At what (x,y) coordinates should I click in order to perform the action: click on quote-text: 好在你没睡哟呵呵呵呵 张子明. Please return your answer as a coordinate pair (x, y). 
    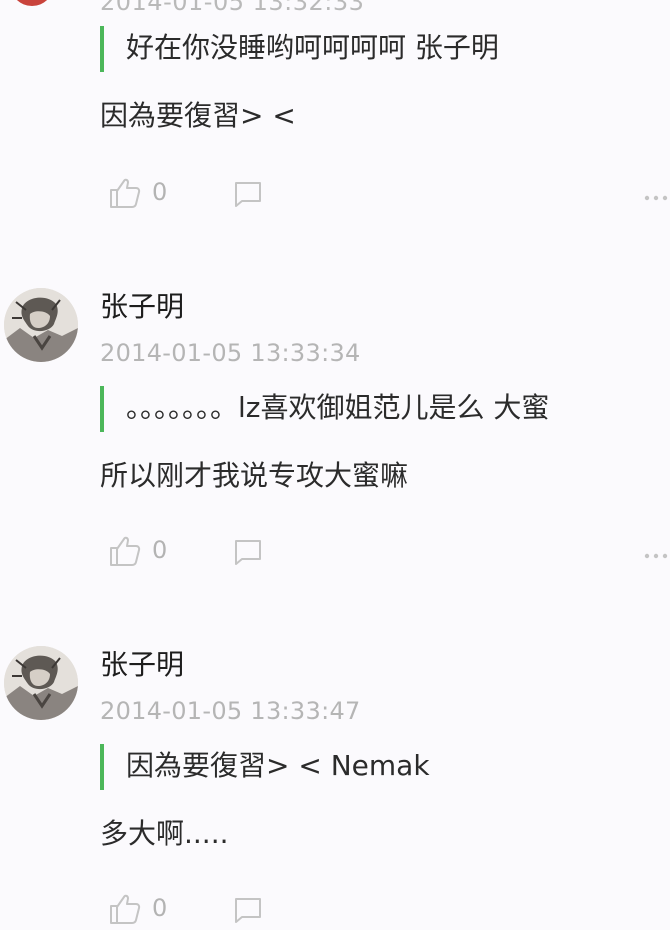
    Looking at the image, I should click on (312, 47).